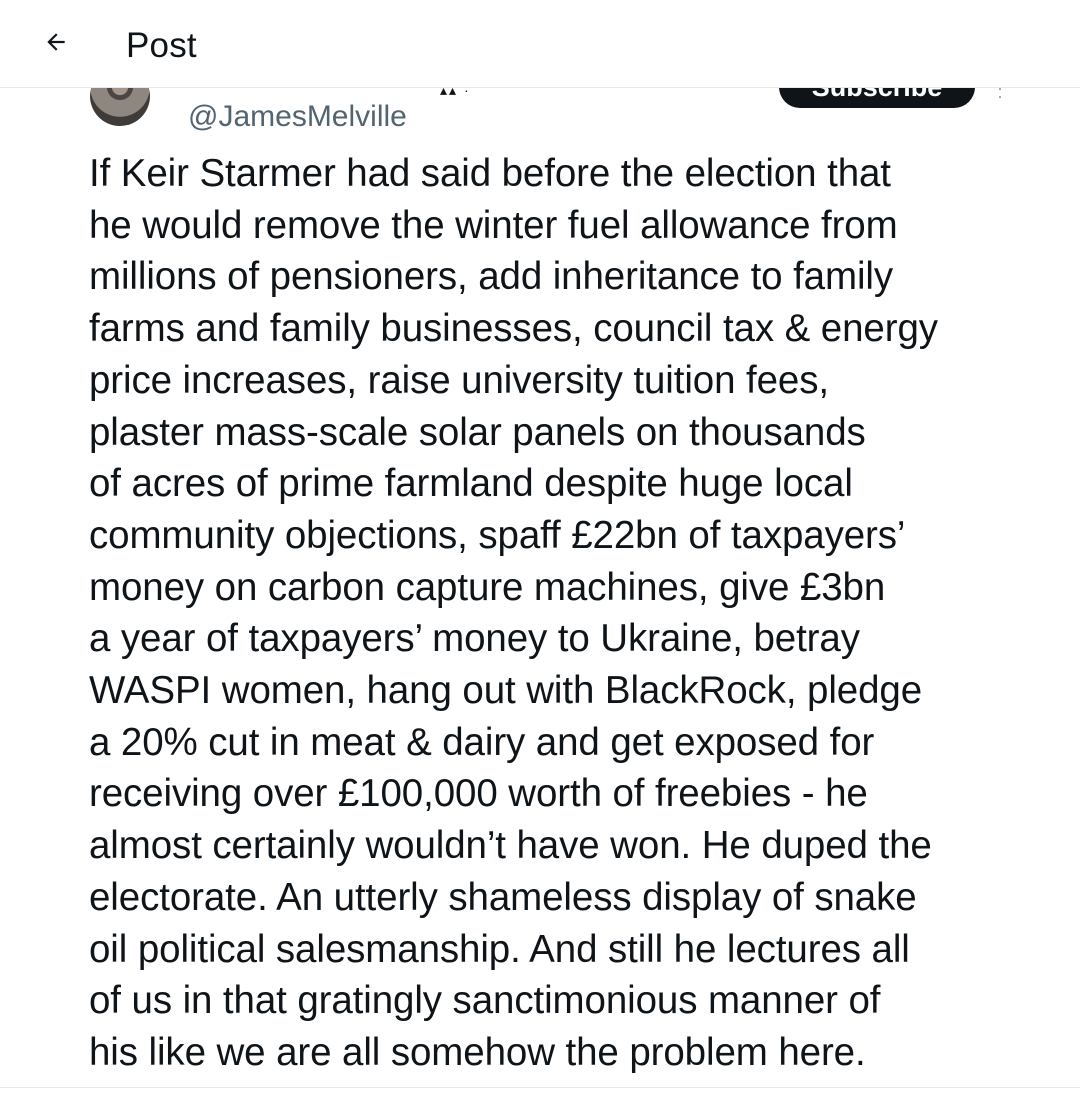 Image resolution: width=1080 pixels, height=1097 pixels. I want to click on page-title: Post, so click(161, 45).